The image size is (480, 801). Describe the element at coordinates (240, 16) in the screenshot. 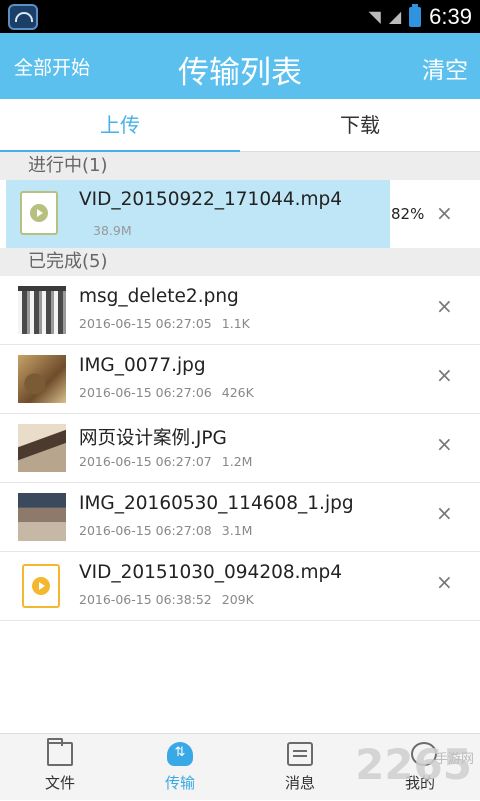

I see `status-bar: ◥ ◢ 6:39` at that location.